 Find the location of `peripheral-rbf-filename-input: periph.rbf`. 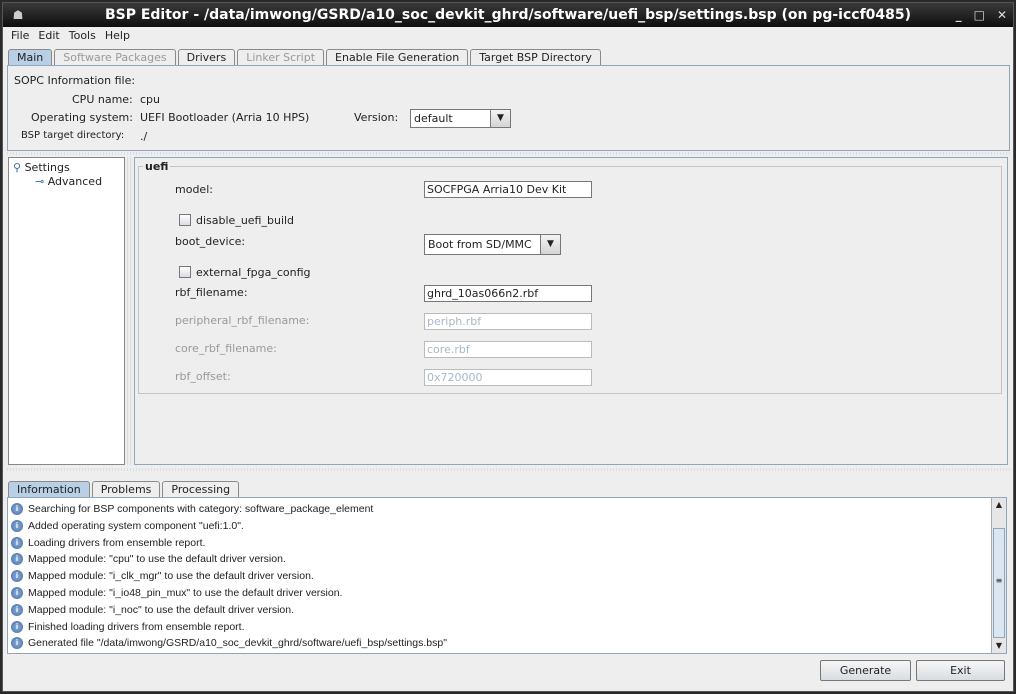

peripheral-rbf-filename-input: periph.rbf is located at coordinates (508, 321).